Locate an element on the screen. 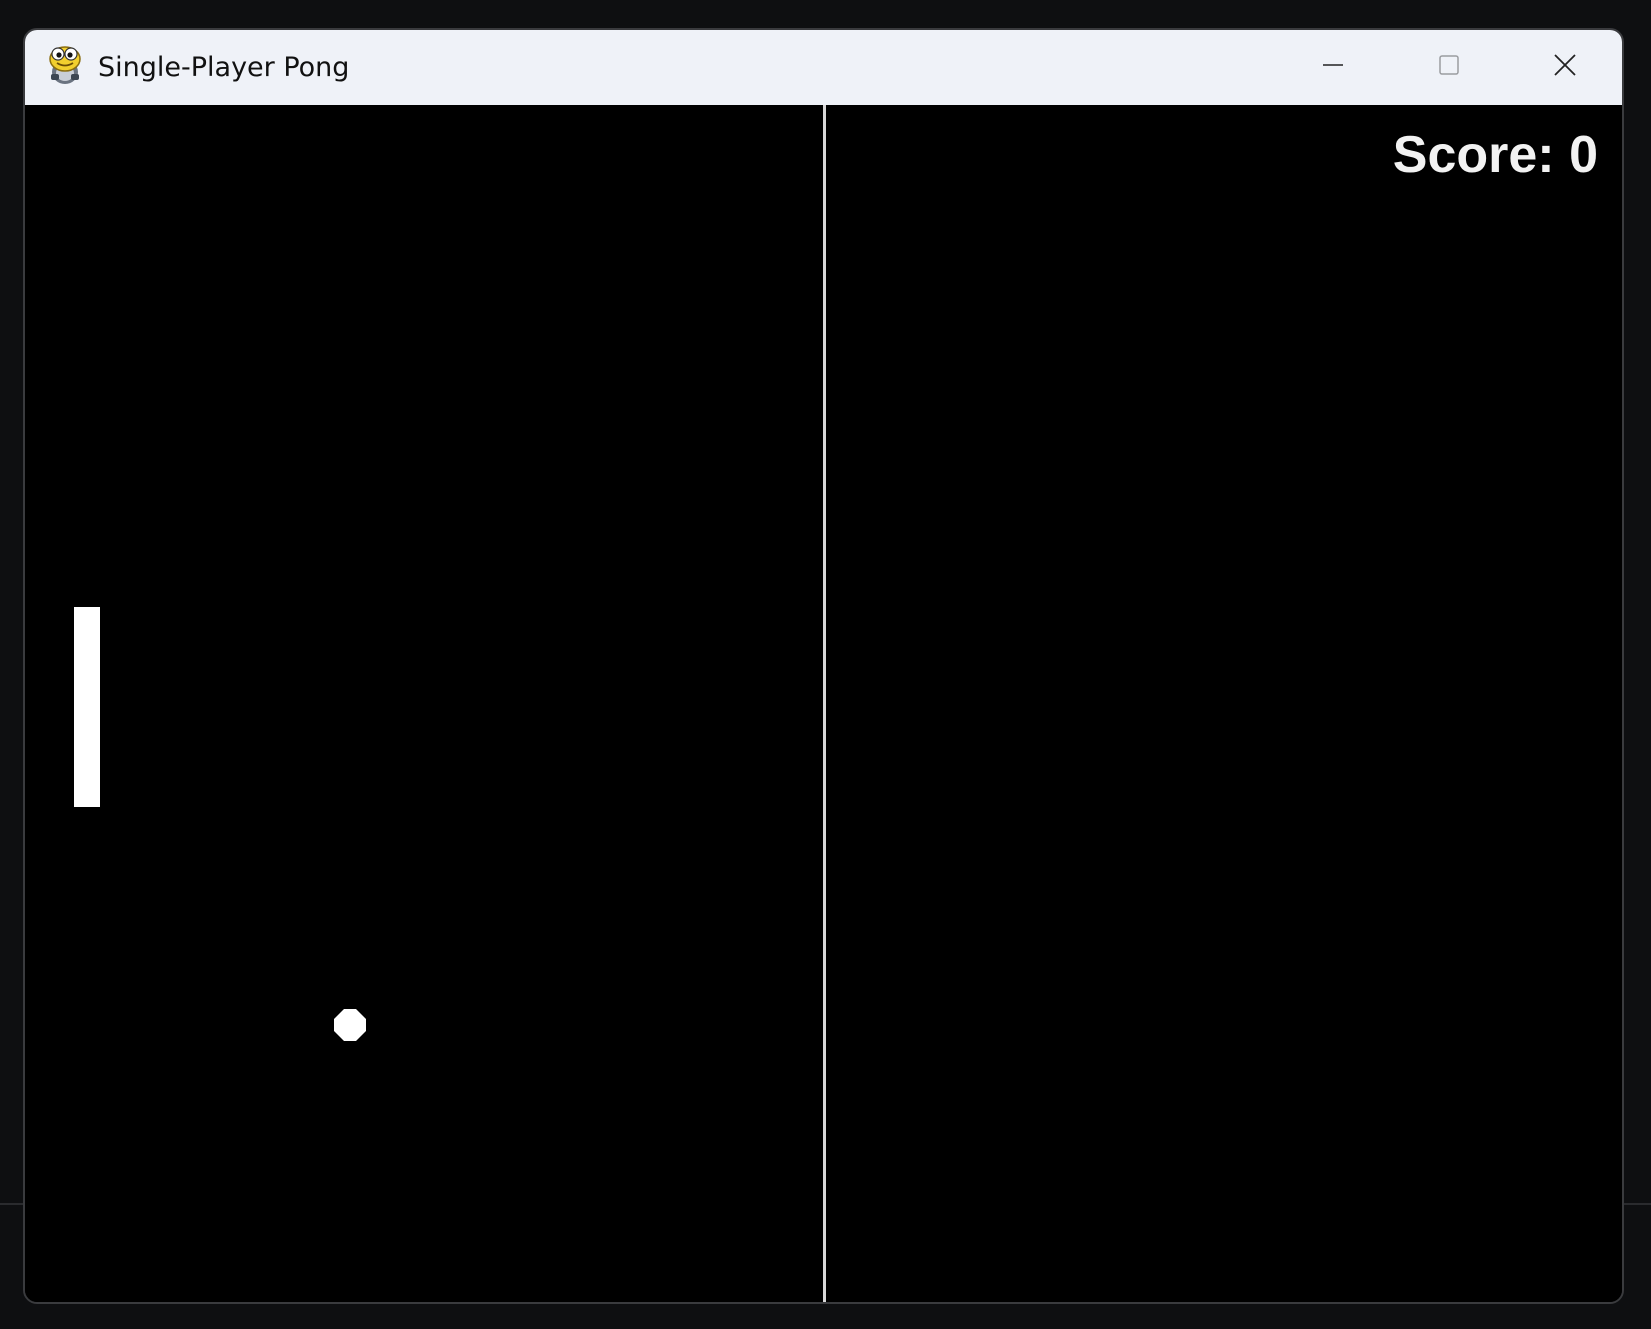 This screenshot has height=1329, width=1651. center-net-line is located at coordinates (824, 703).